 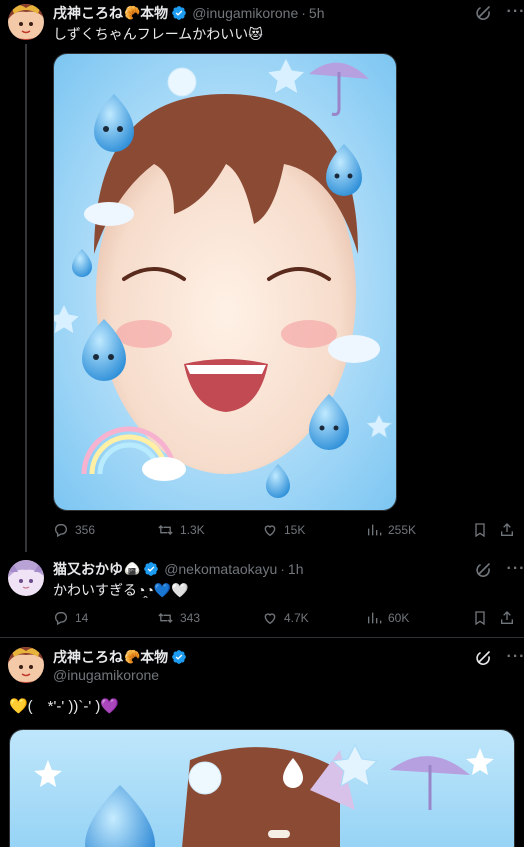 I want to click on display-name: 猫又おかゆ, so click(x=88, y=569).